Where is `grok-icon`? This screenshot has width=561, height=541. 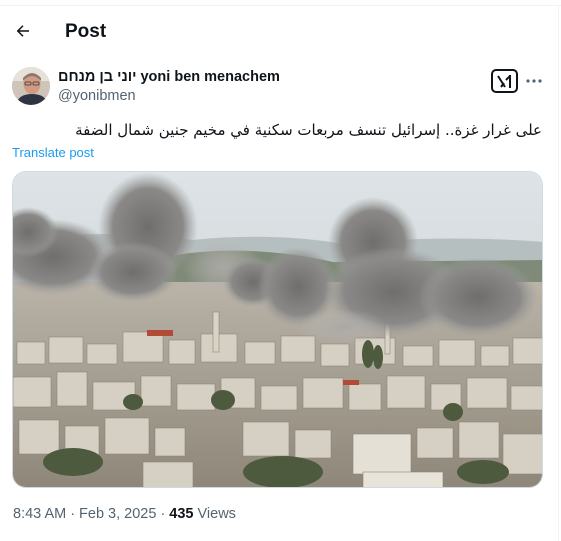 grok-icon is located at coordinates (504, 81).